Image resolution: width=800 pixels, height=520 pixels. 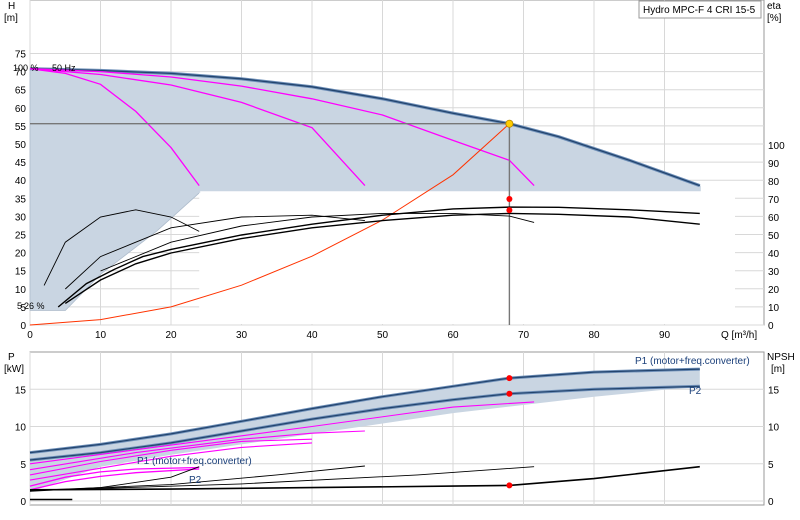 What do you see at coordinates (23, 326) in the screenshot?
I see `h-tick-label: 0` at bounding box center [23, 326].